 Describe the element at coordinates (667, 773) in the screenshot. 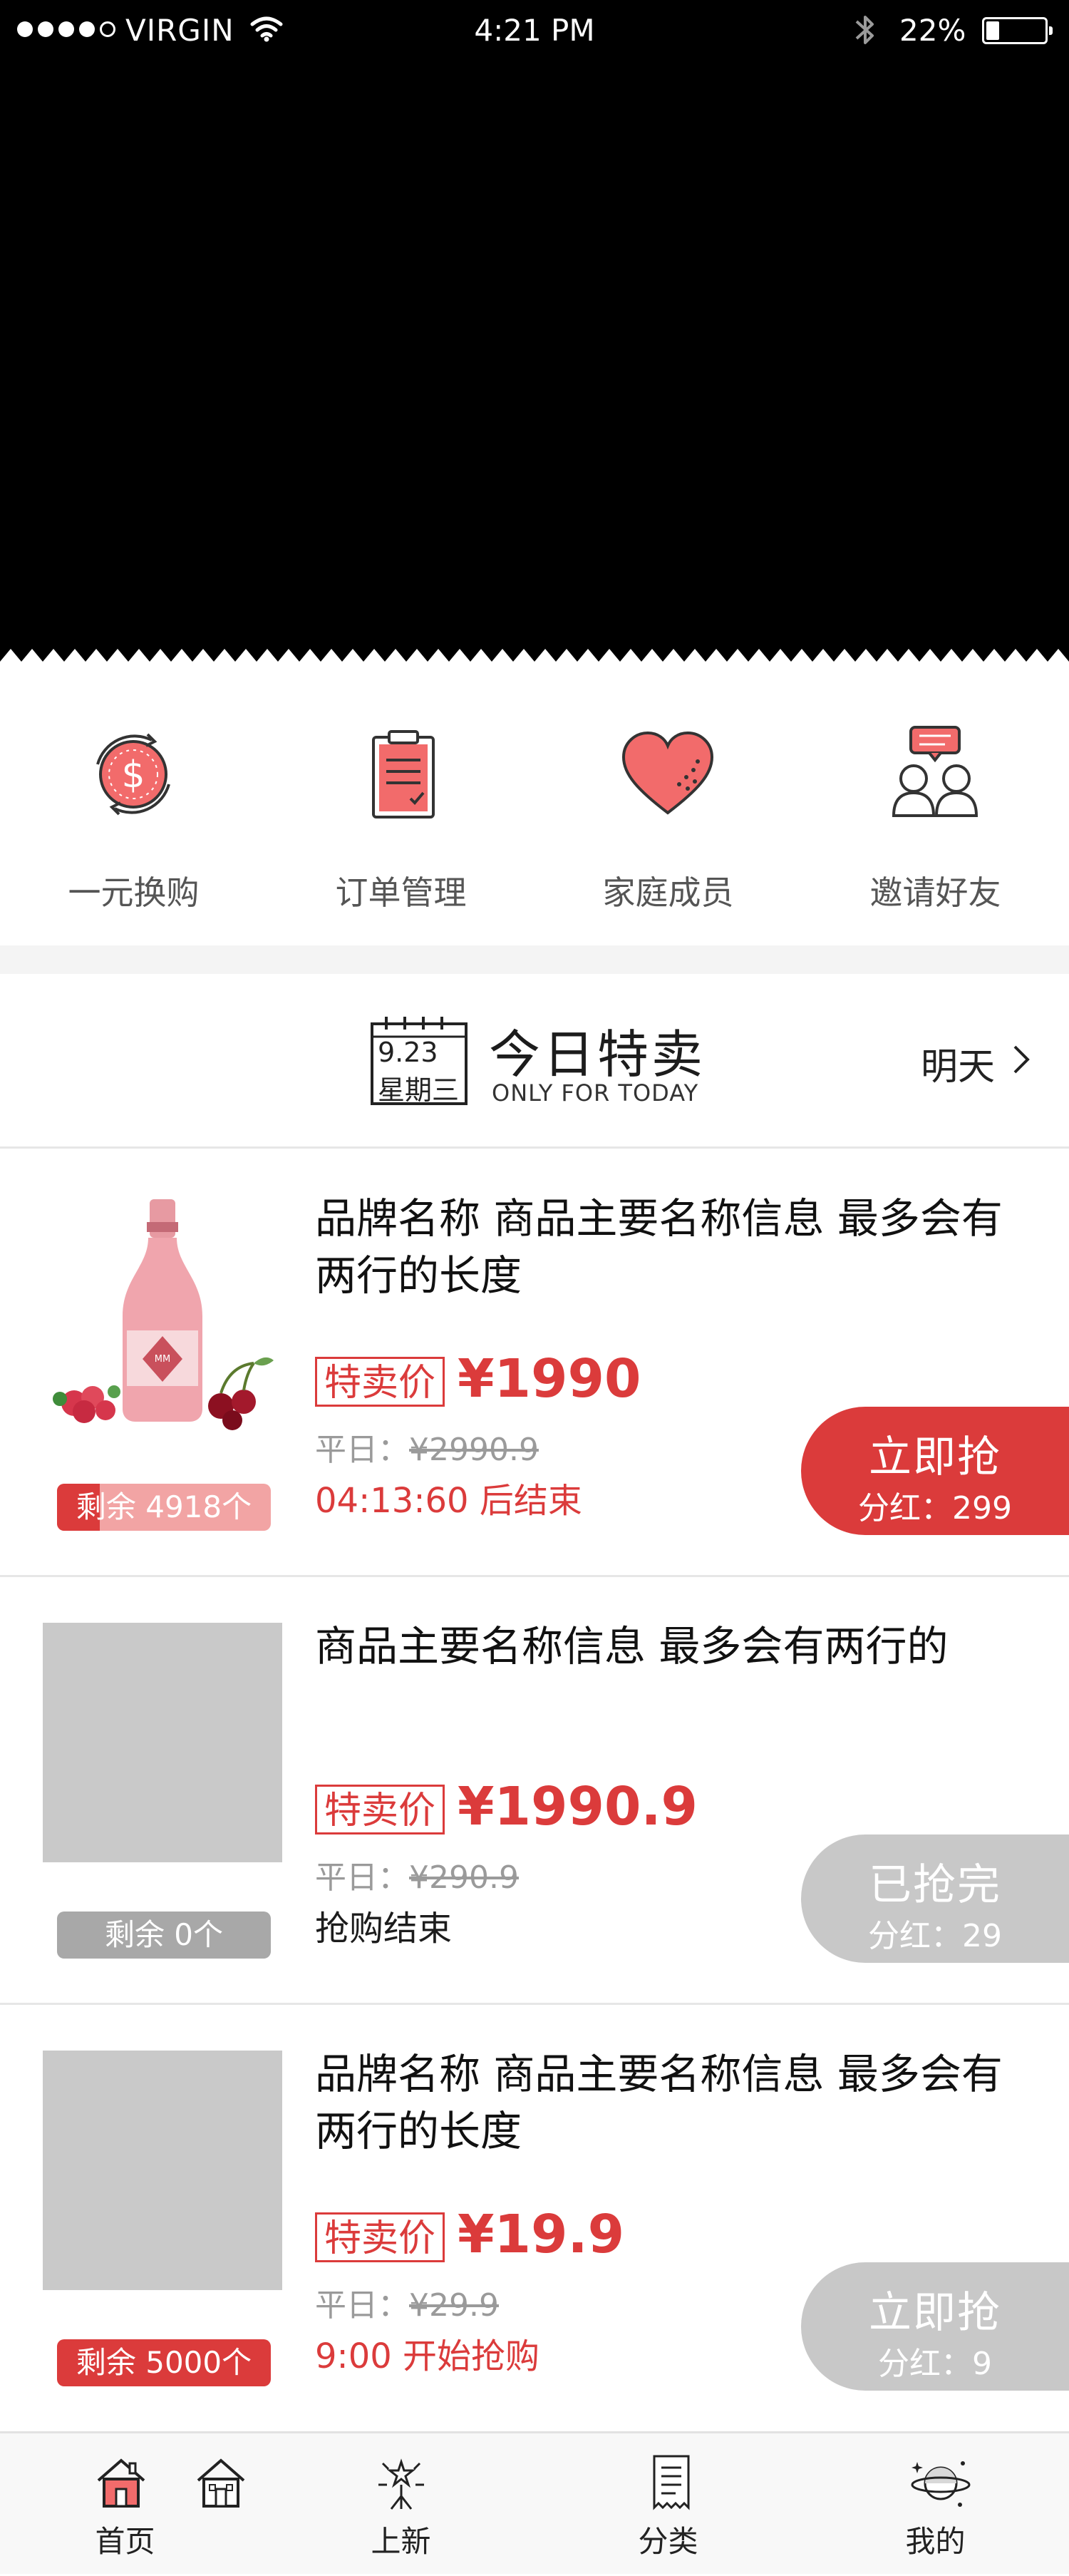

I see `heart-icon` at that location.